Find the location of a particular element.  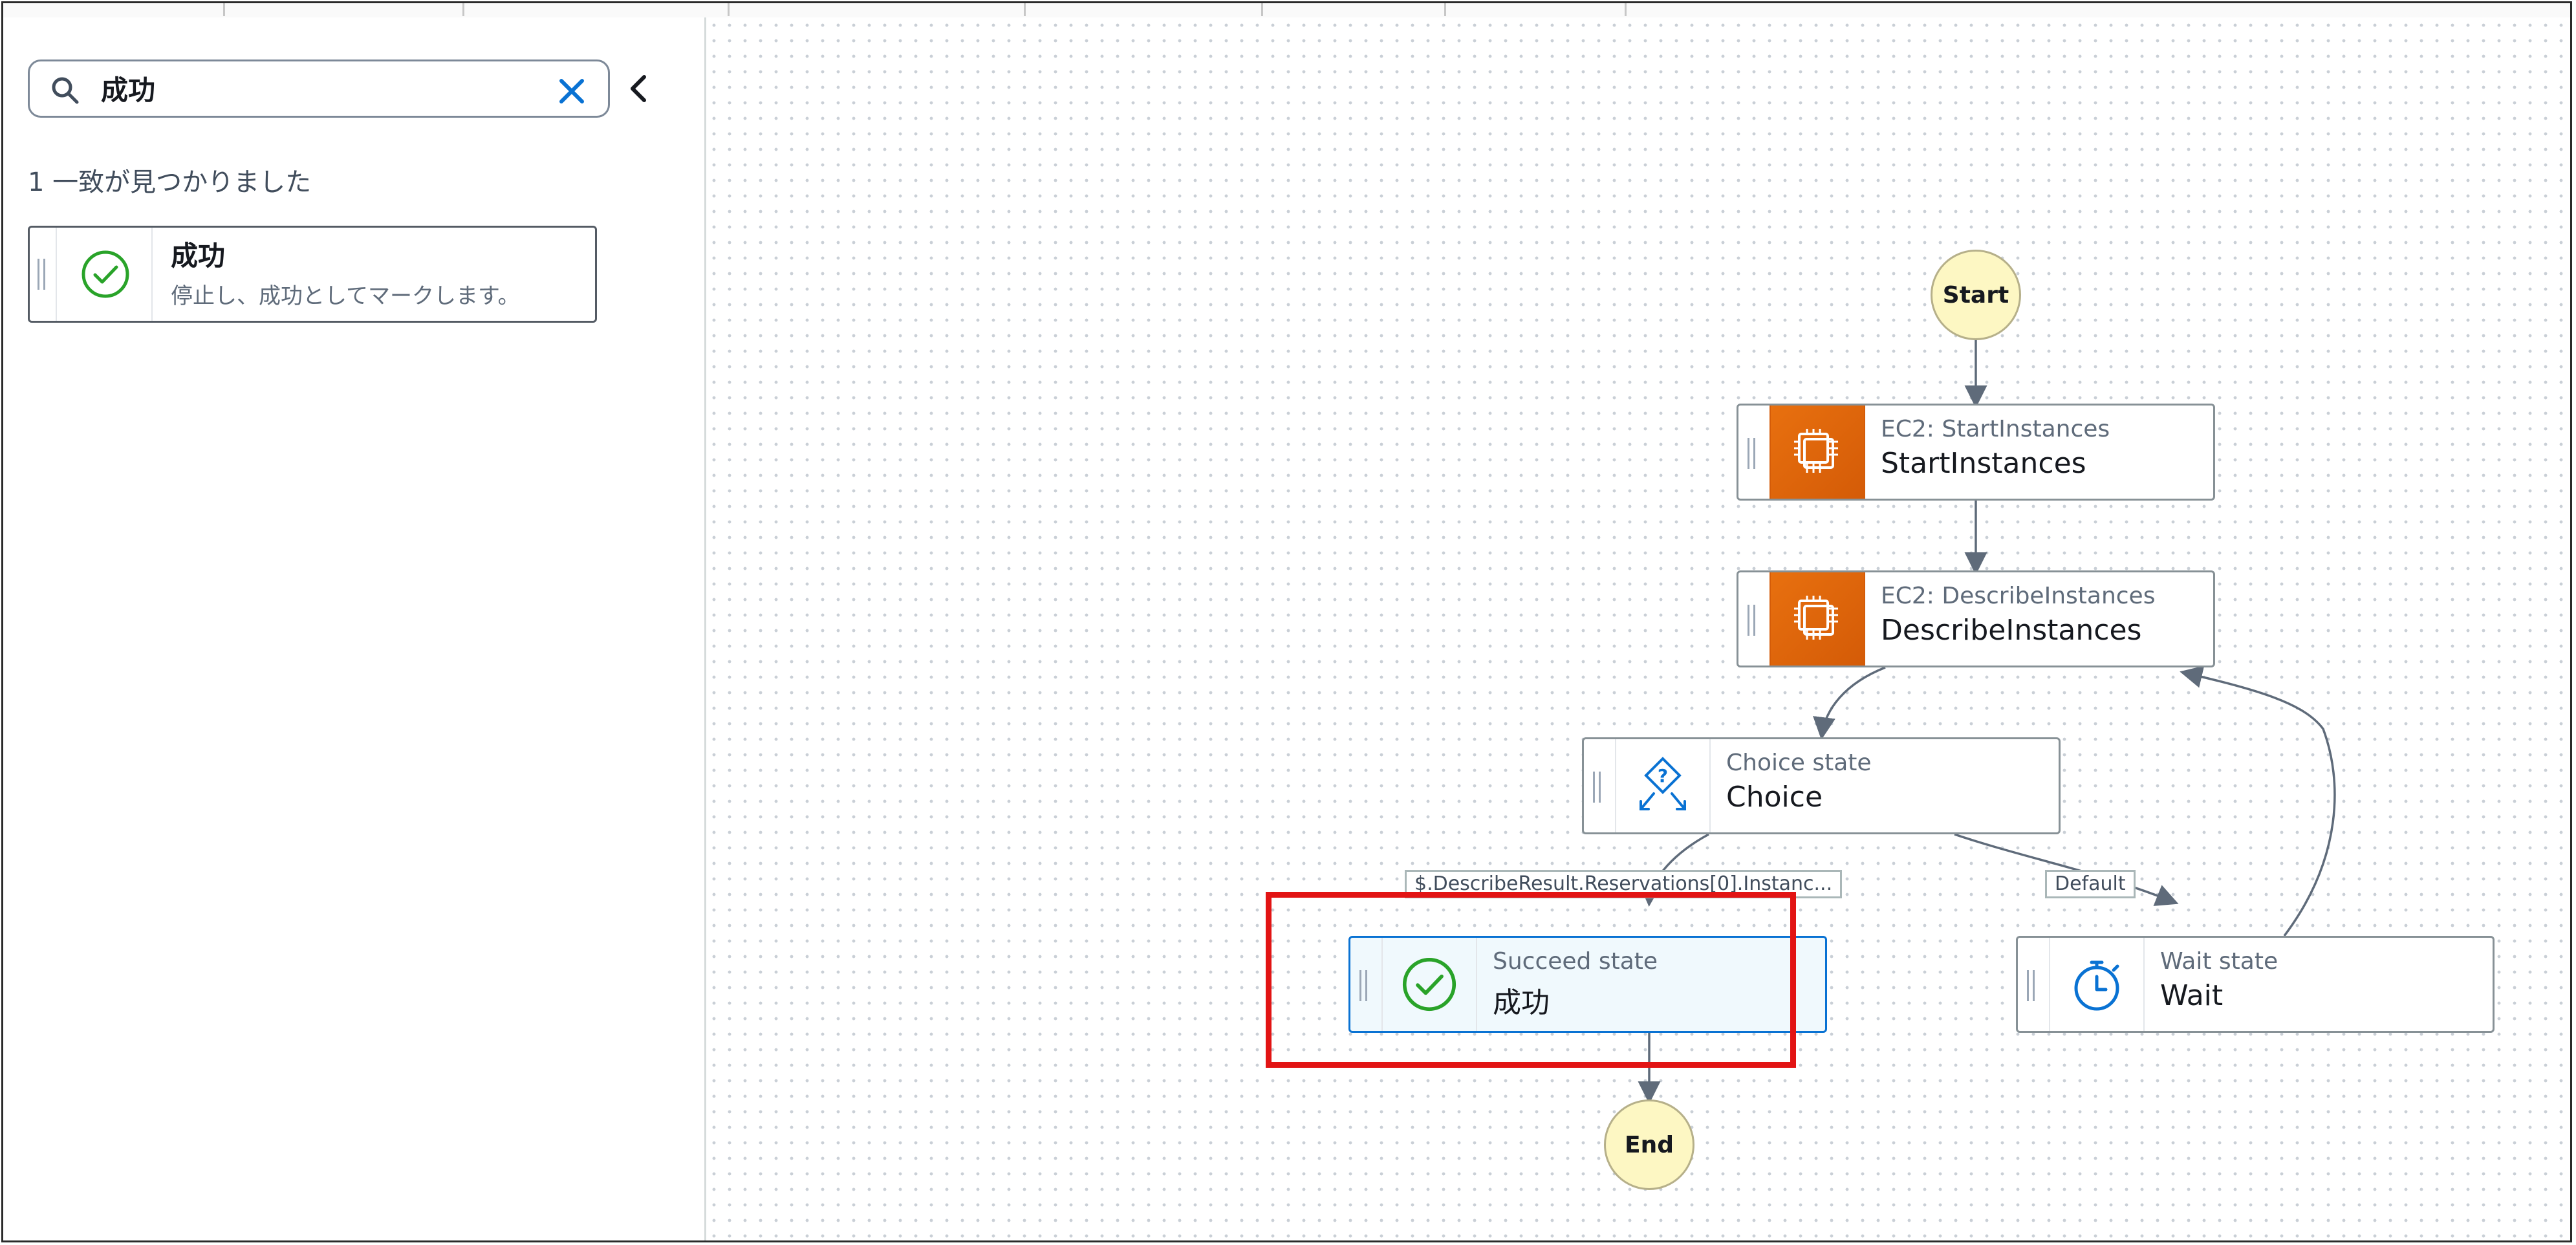

search-input: 成功 is located at coordinates (319, 89).